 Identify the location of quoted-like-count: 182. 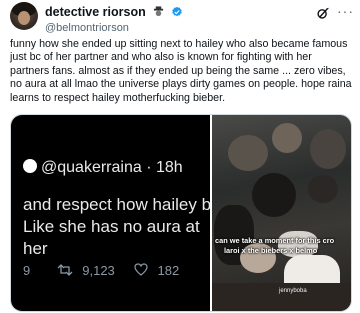
(168, 270).